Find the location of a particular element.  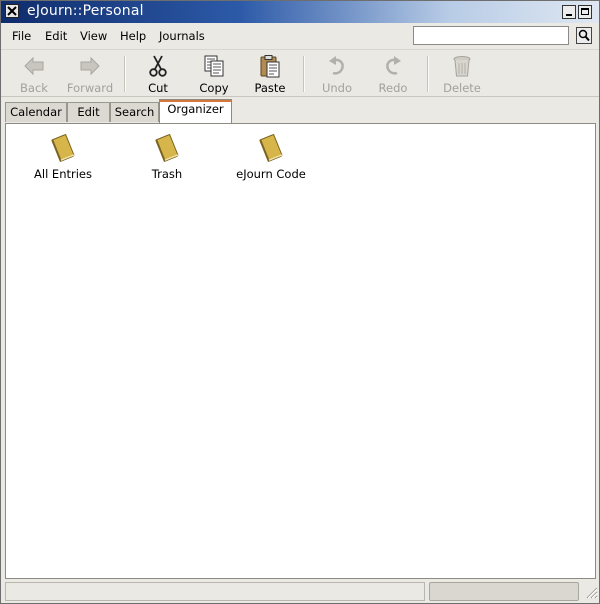

scissors-icon is located at coordinates (158, 66).